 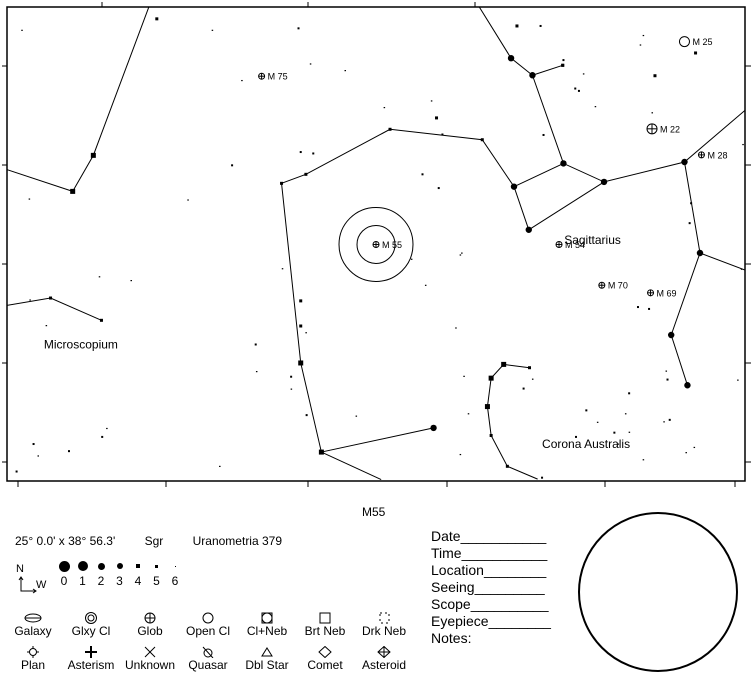 What do you see at coordinates (119, 581) in the screenshot?
I see `magnitude-label: 3` at bounding box center [119, 581].